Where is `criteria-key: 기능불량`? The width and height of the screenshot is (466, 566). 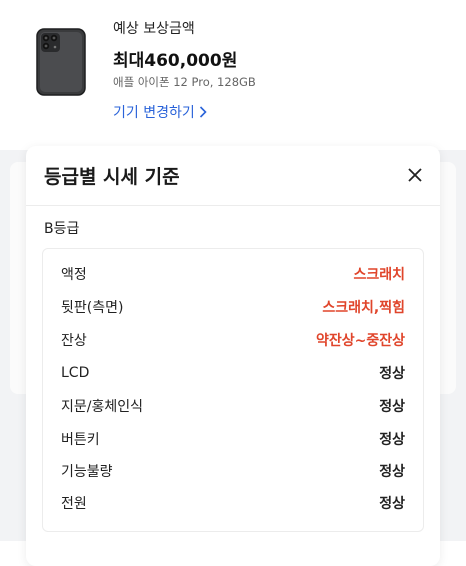 criteria-key: 기능불량 is located at coordinates (87, 472).